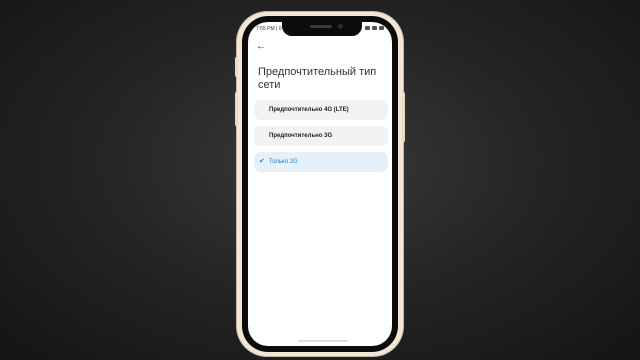  Describe the element at coordinates (262, 161) in the screenshot. I see `checkmark-icon: ✔` at that location.